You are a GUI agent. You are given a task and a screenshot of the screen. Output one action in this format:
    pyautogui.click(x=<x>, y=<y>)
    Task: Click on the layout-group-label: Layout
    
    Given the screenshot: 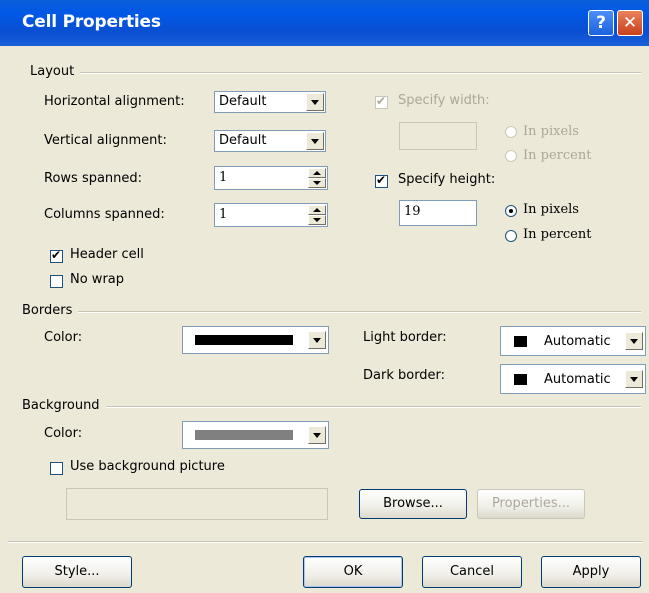 What is the action you would take?
    pyautogui.click(x=55, y=71)
    